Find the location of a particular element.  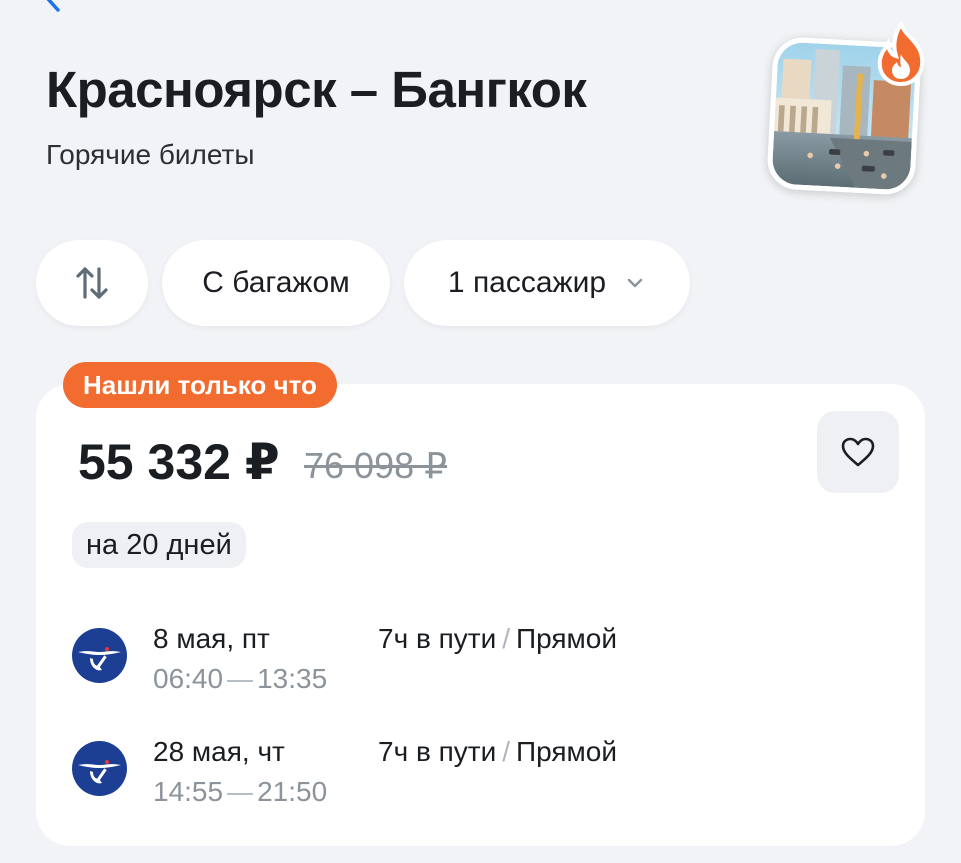

segment-times: 14:55 21:50 is located at coordinates (240, 792).